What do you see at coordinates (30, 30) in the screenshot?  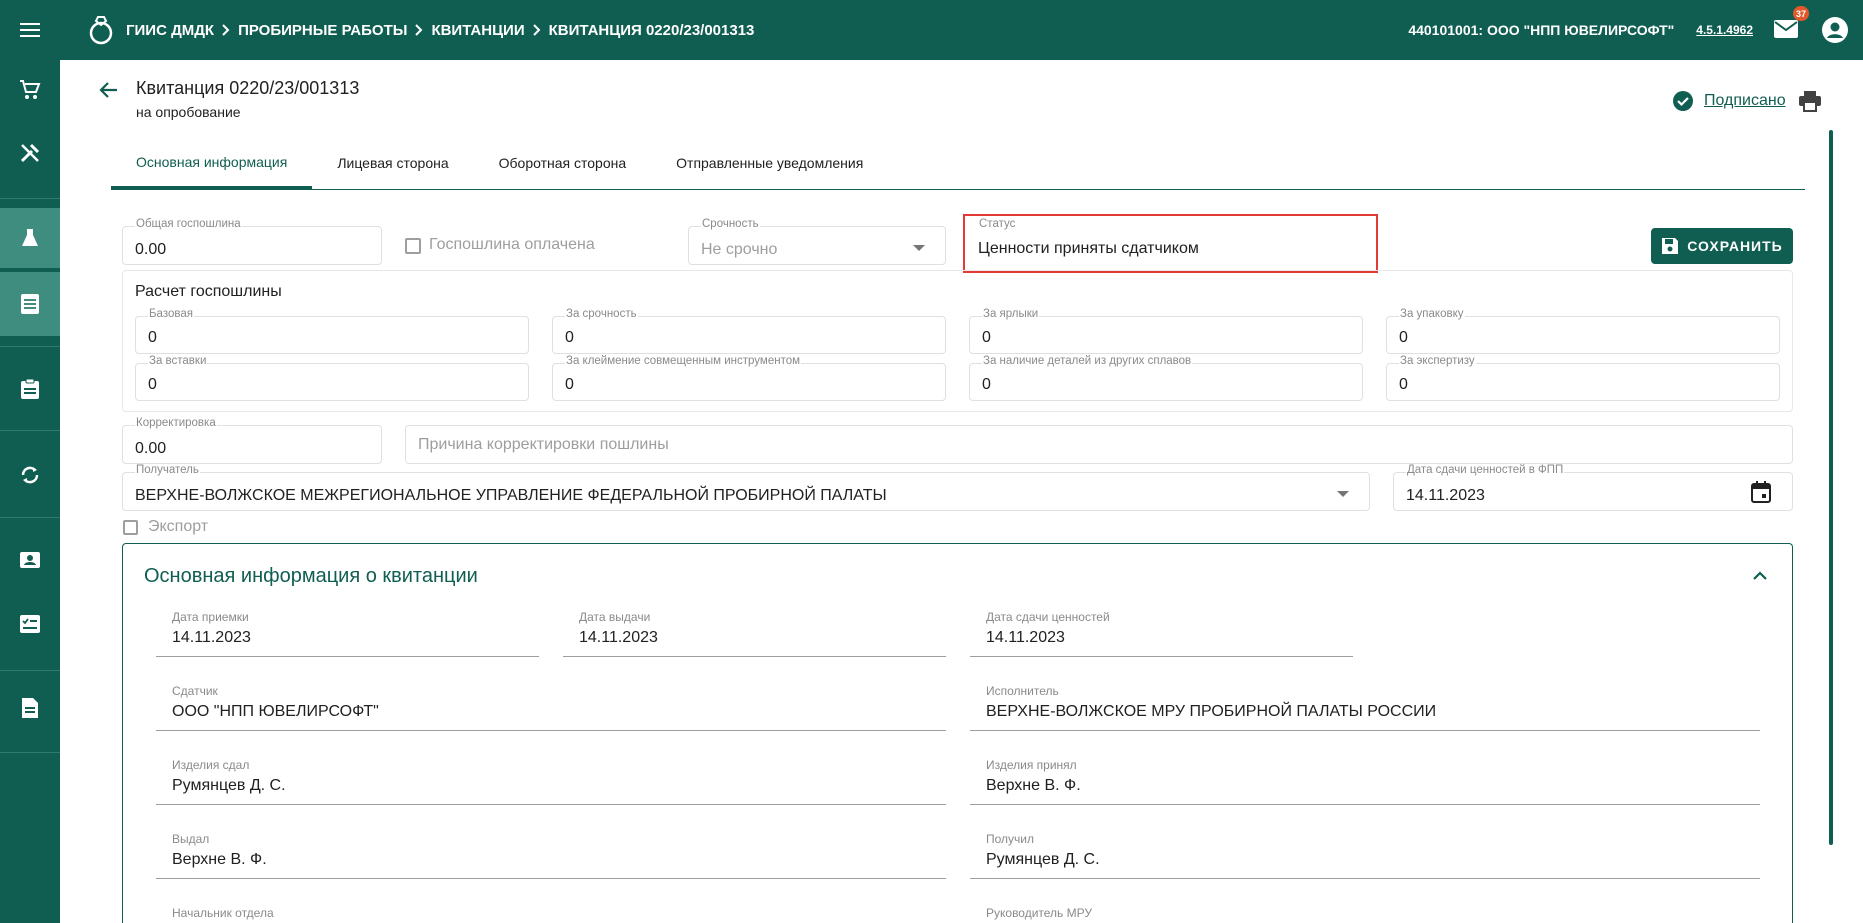 I see `menu-icon` at bounding box center [30, 30].